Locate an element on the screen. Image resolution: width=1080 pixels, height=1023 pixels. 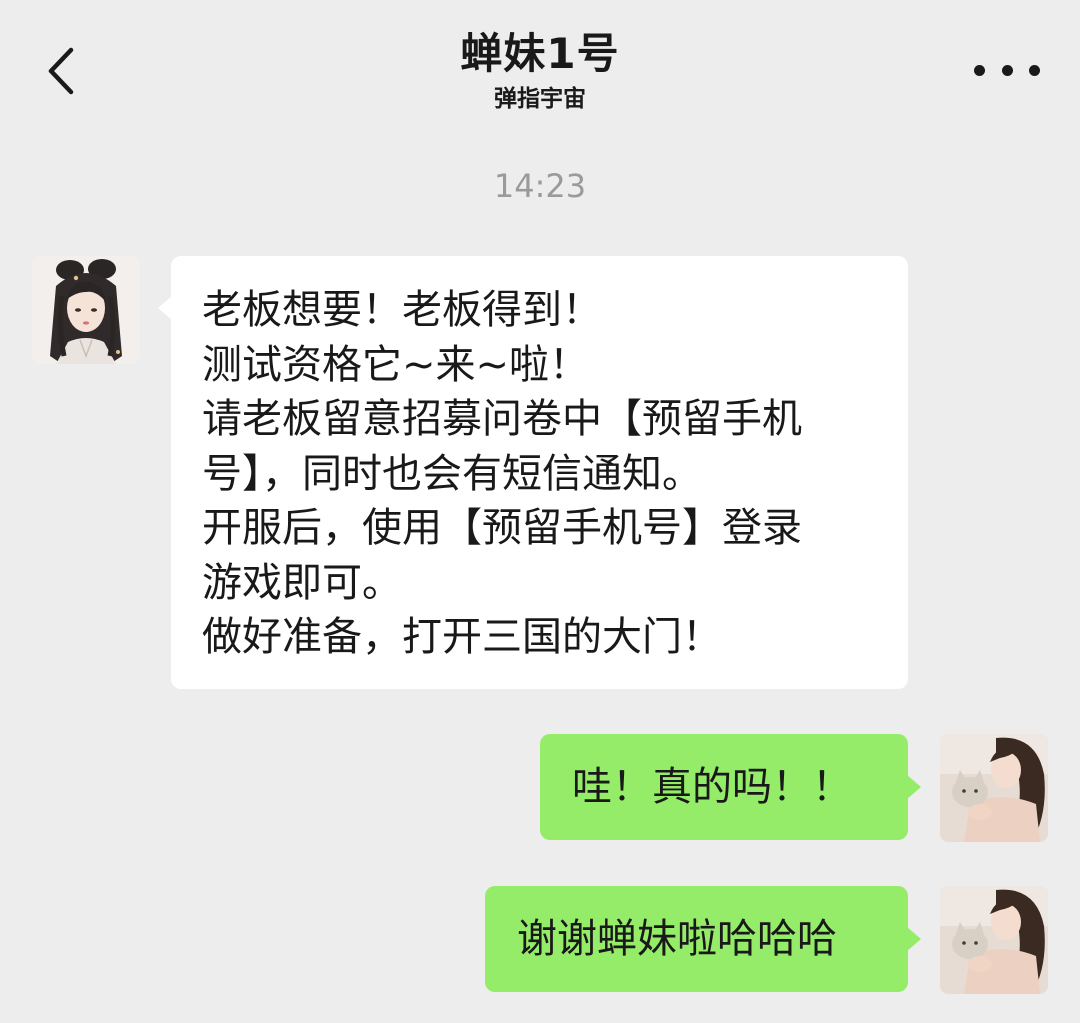
more-options-button is located at coordinates (1007, 70).